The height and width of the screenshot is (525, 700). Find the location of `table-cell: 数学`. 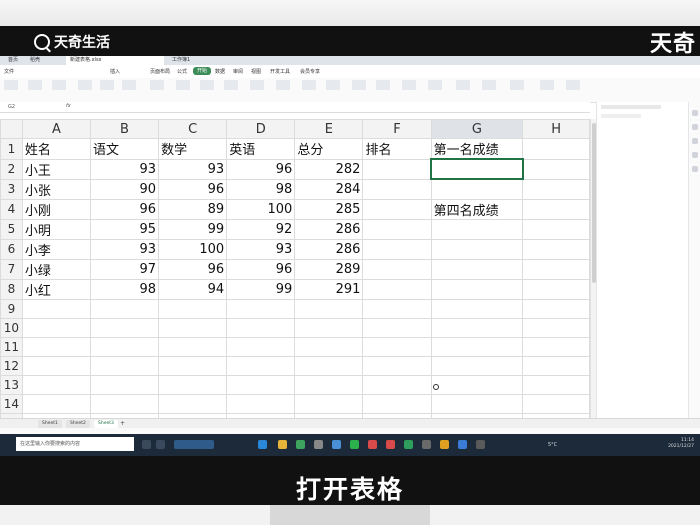

table-cell: 数学 is located at coordinates (193, 149).